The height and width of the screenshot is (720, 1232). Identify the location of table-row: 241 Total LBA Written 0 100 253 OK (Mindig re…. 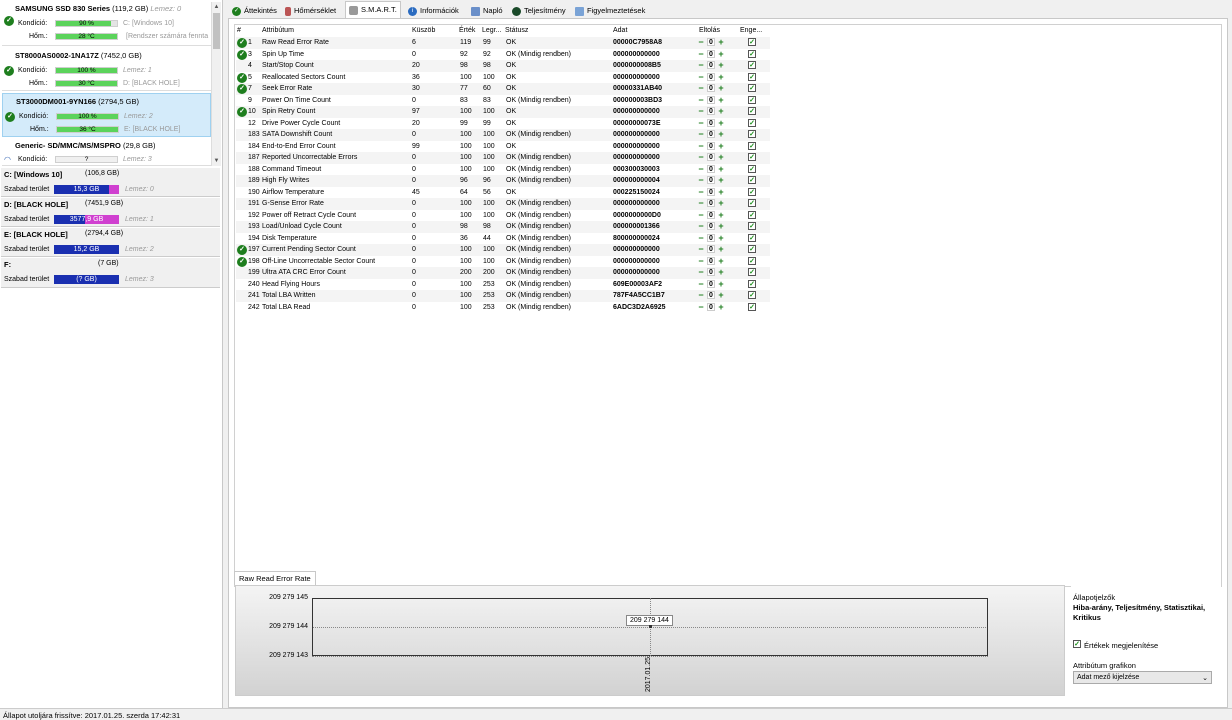
(503, 296).